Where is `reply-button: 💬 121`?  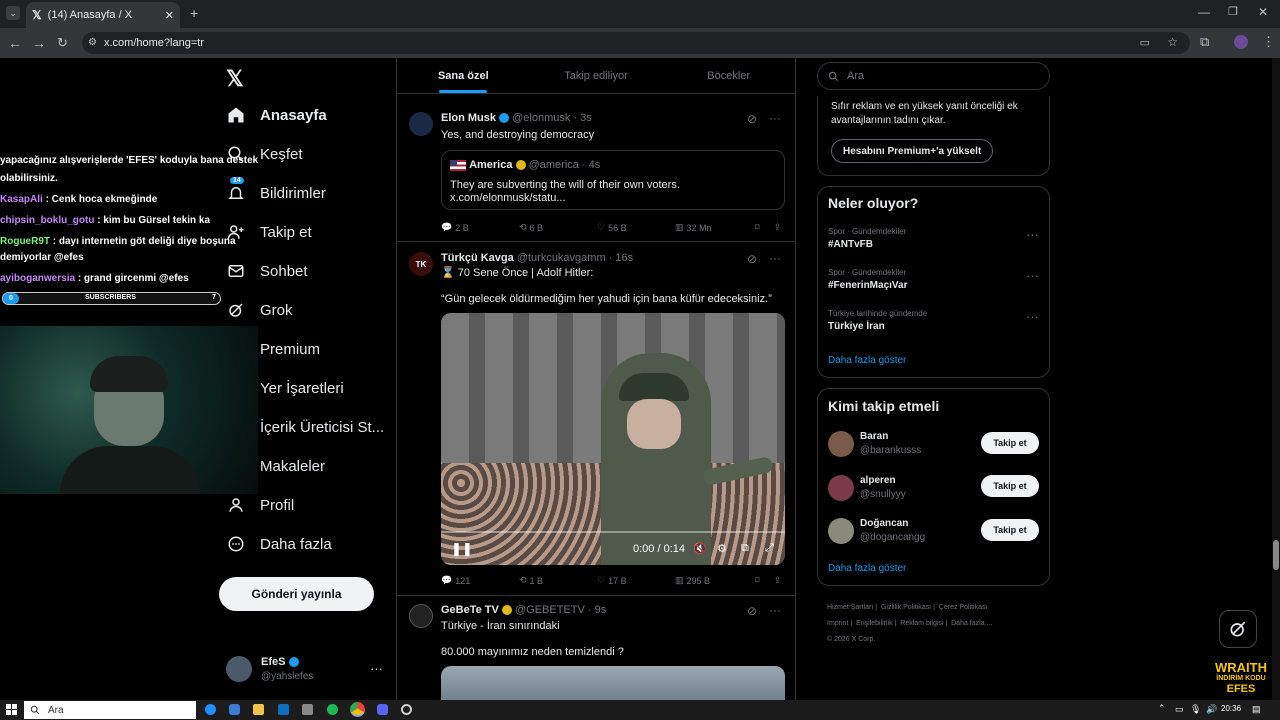
reply-button: 💬 121 is located at coordinates (480, 580).